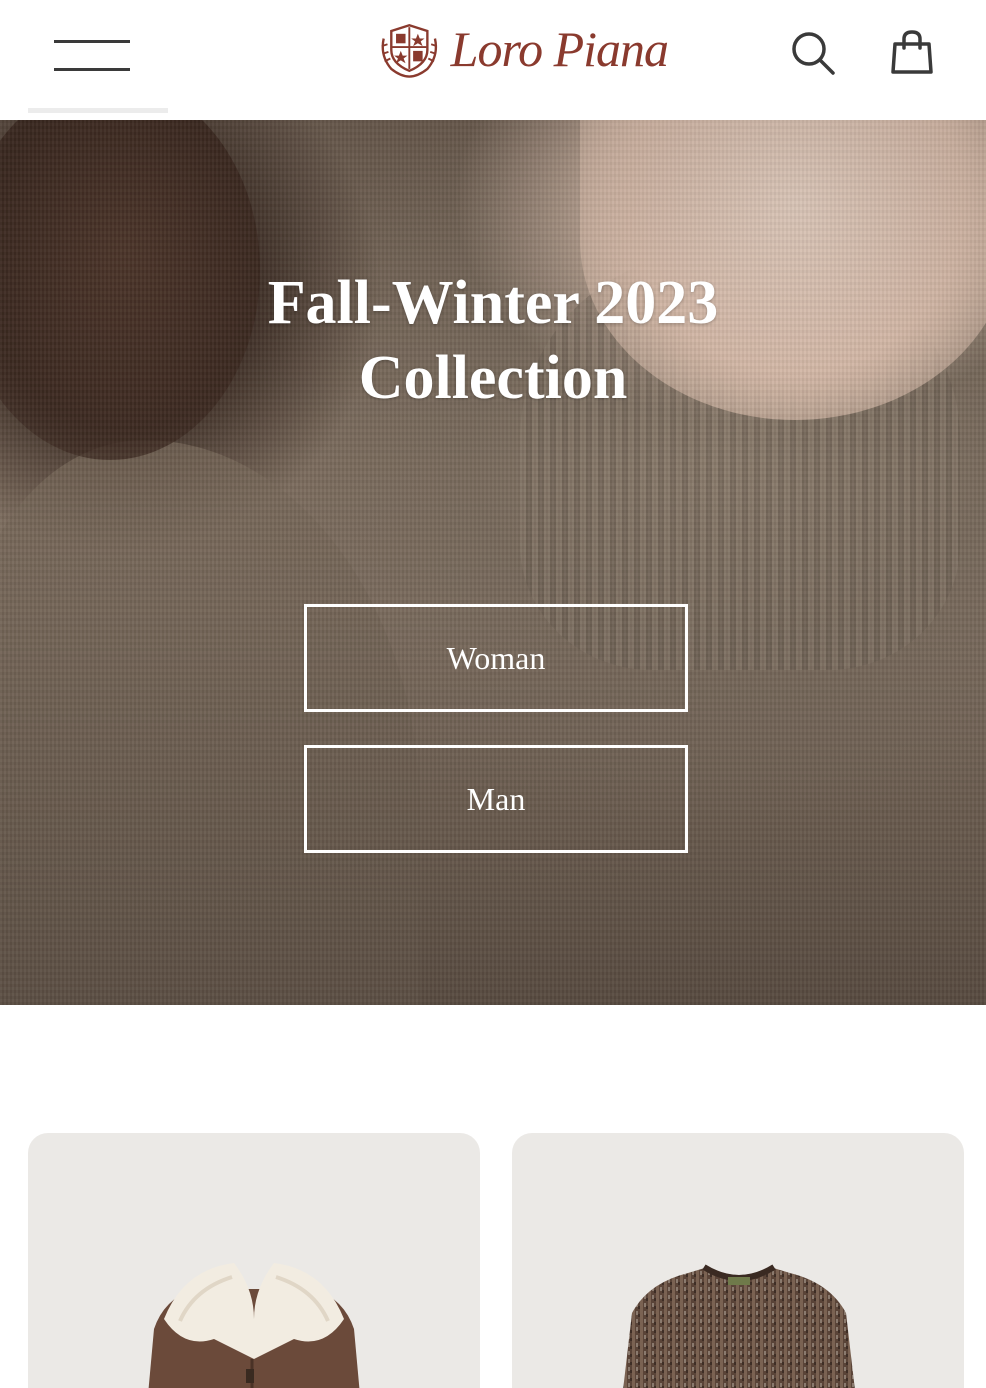  What do you see at coordinates (254, 1260) in the screenshot?
I see `product-card-jacket` at bounding box center [254, 1260].